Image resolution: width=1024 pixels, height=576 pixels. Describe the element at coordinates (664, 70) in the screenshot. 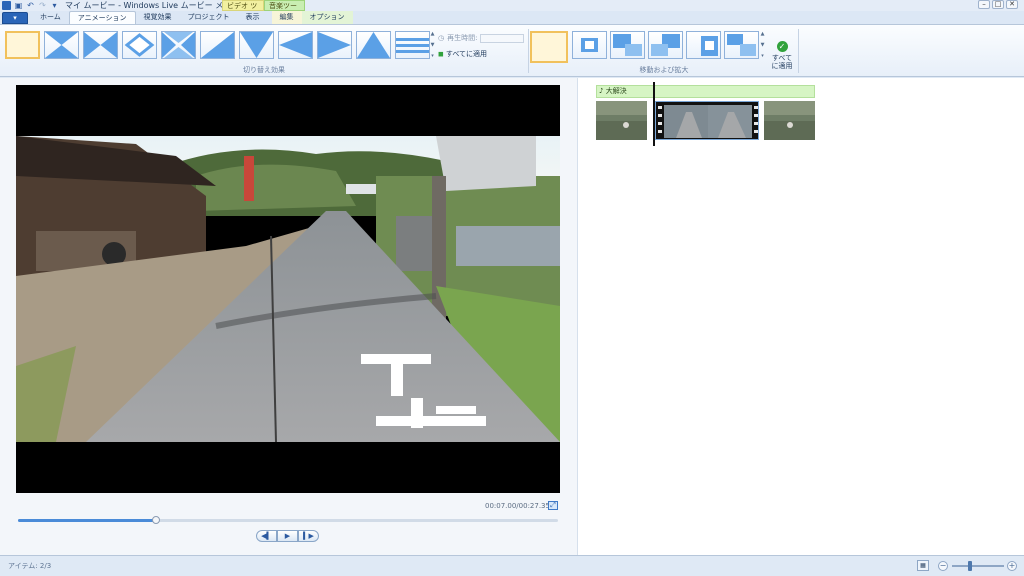

I see `pan-zoom-group-label: 移動および拡大` at that location.